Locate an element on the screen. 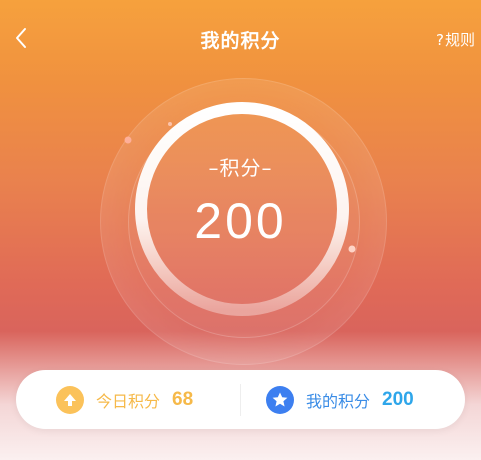 This screenshot has width=481, height=460. today-points-label: 今日积分 is located at coordinates (128, 401).